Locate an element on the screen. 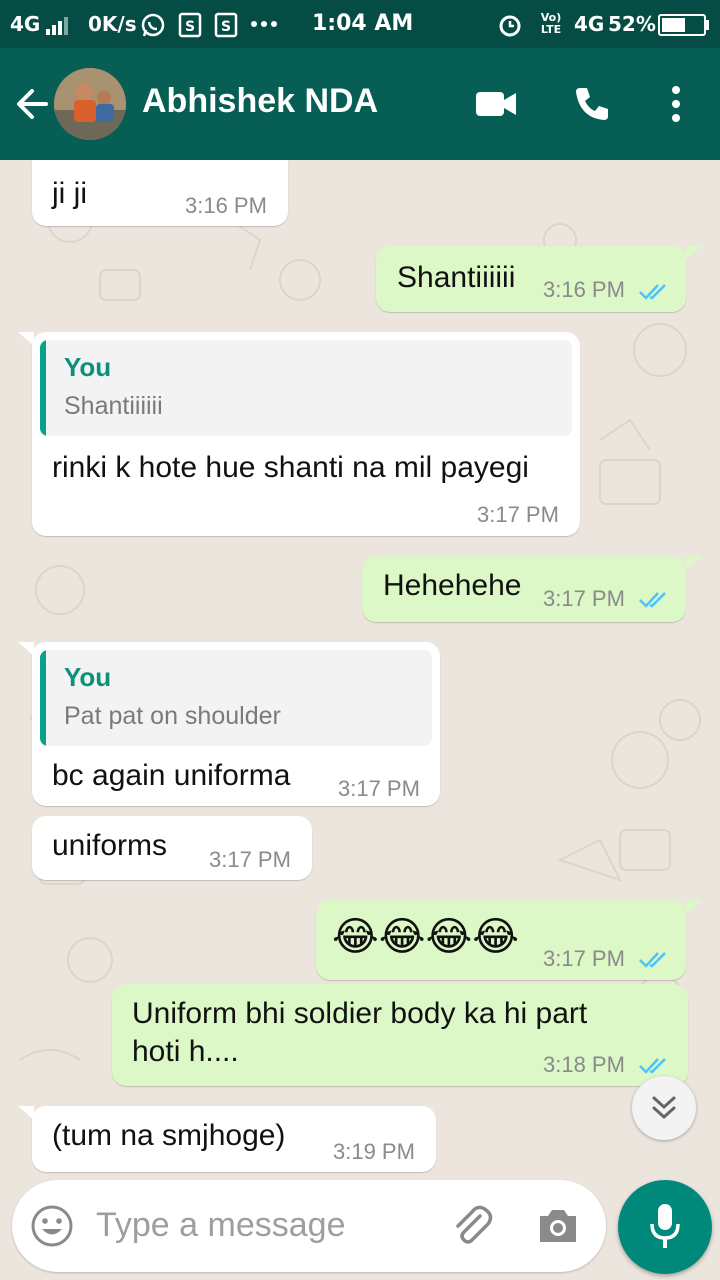 The width and height of the screenshot is (720, 1280). message-text: (tum na smjhoge) is located at coordinates (169, 1135).